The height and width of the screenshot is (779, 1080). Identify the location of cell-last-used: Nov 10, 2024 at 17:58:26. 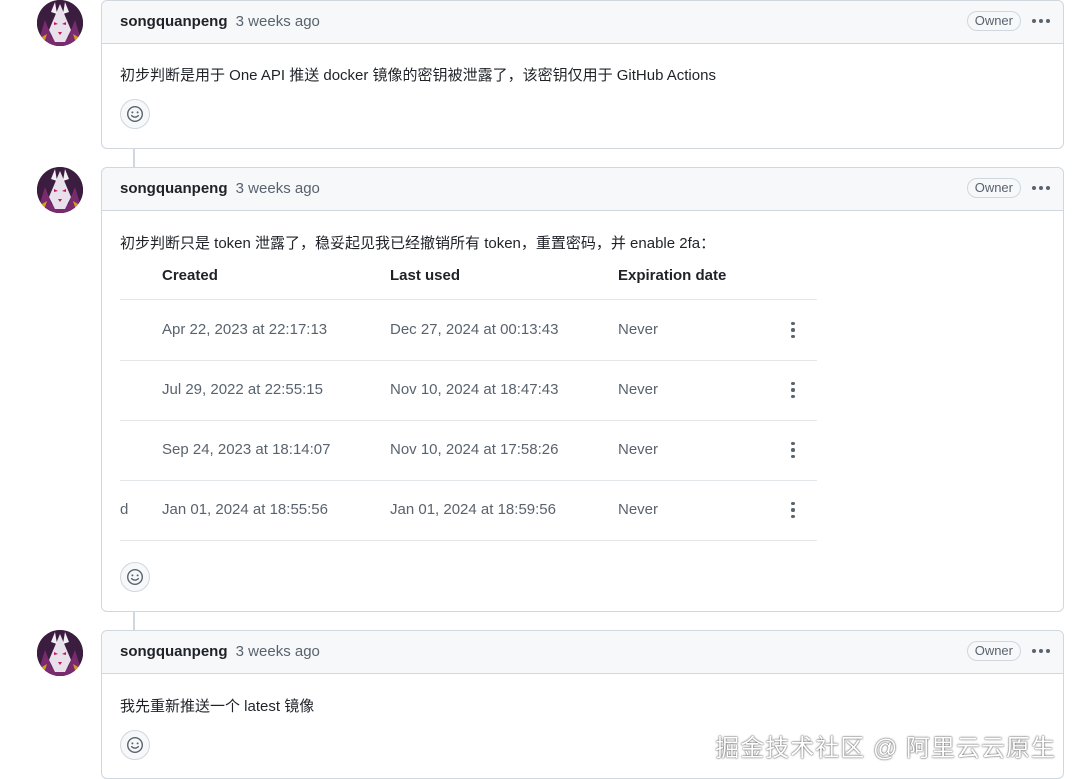
(474, 449).